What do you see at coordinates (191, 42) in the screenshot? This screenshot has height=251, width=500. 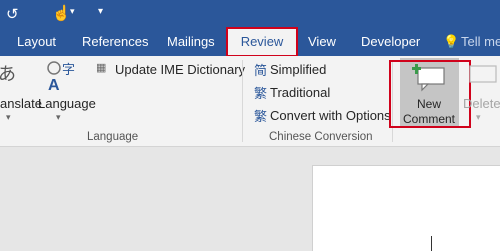 I see `tab-mailings: Mailings` at bounding box center [191, 42].